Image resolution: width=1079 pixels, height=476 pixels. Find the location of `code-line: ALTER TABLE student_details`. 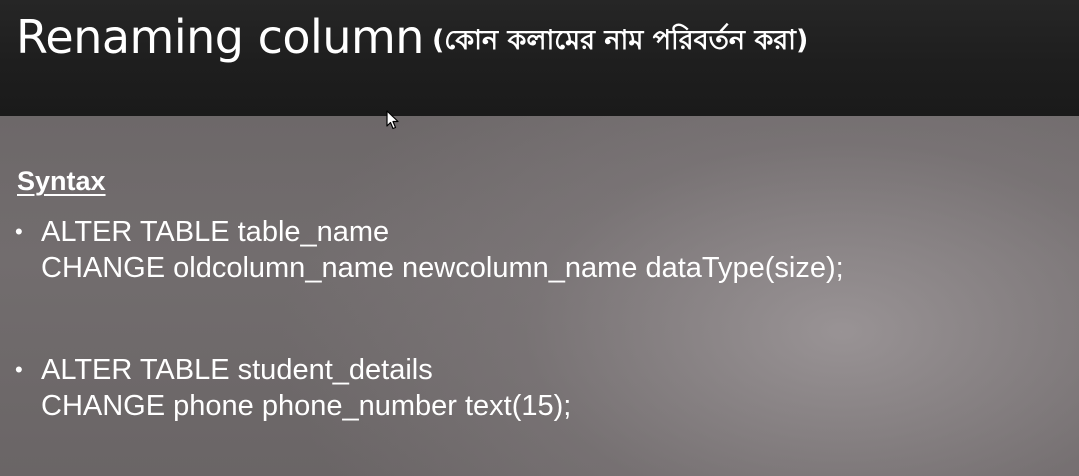

code-line: ALTER TABLE student_details is located at coordinates (237, 370).